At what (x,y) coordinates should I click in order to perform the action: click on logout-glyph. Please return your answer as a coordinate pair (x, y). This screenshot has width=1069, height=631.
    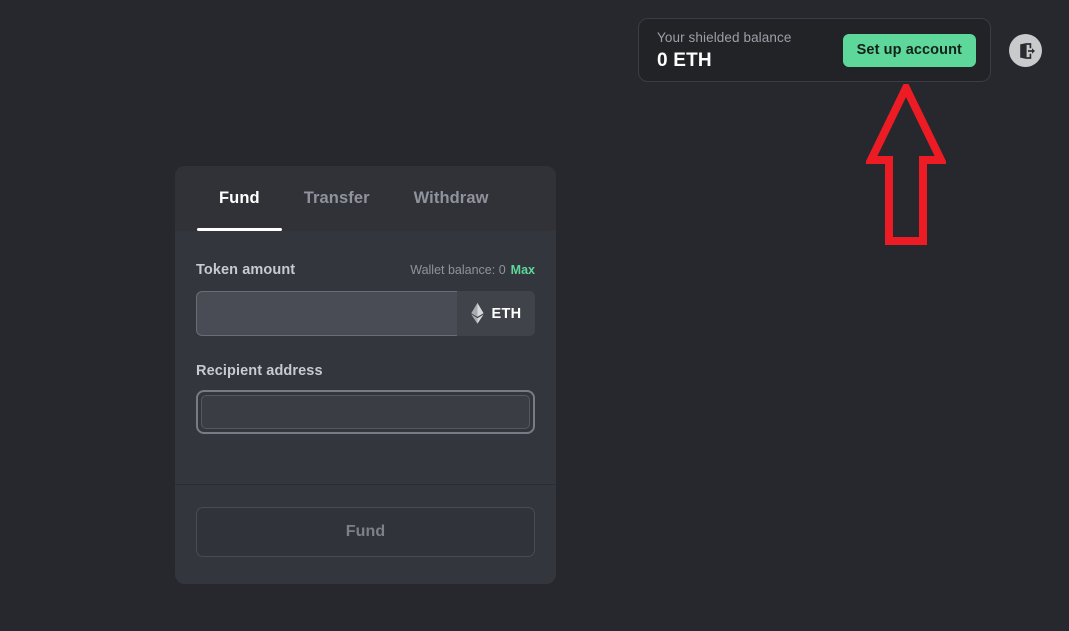
    Looking at the image, I should click on (1027, 50).